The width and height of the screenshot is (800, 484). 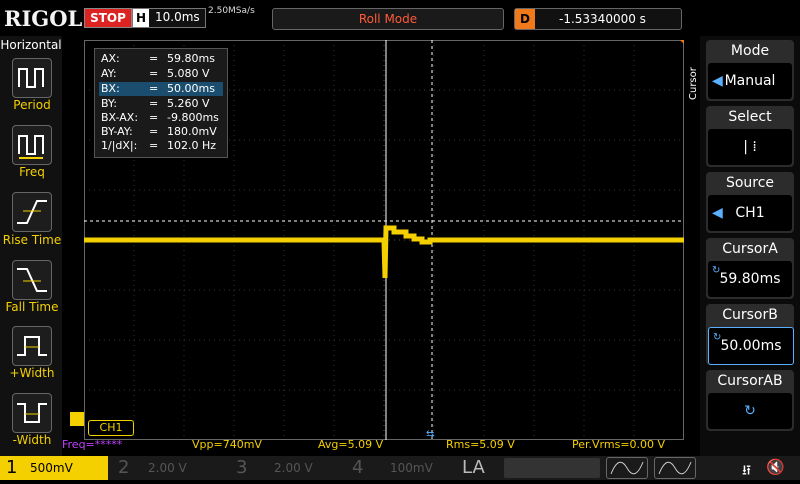 I want to click on cursor-ab-menu: CursorAB ↻, so click(x=750, y=400).